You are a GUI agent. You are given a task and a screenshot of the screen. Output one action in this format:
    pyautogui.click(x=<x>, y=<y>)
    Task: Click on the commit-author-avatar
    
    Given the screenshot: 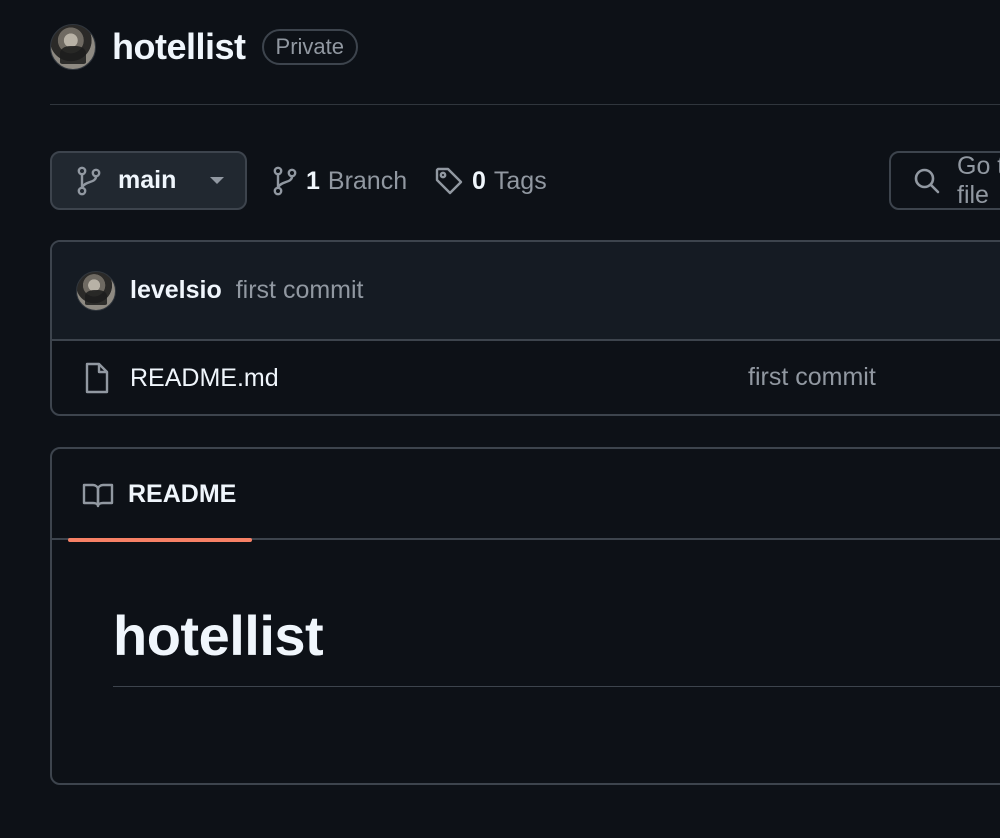 What is the action you would take?
    pyautogui.click(x=96, y=290)
    